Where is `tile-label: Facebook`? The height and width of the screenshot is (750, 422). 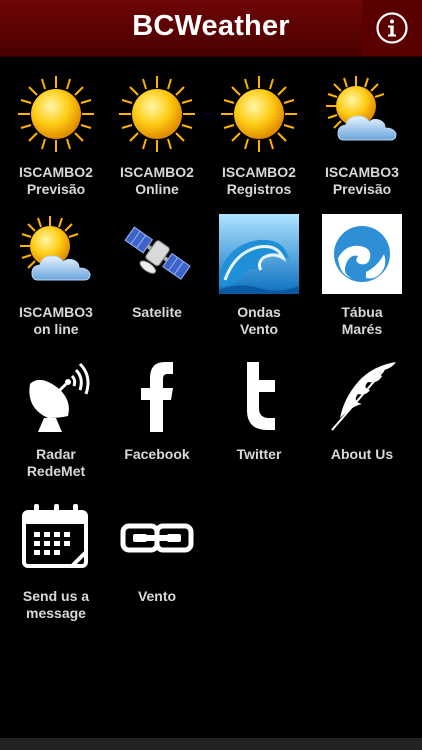
tile-label: Facebook is located at coordinates (157, 454).